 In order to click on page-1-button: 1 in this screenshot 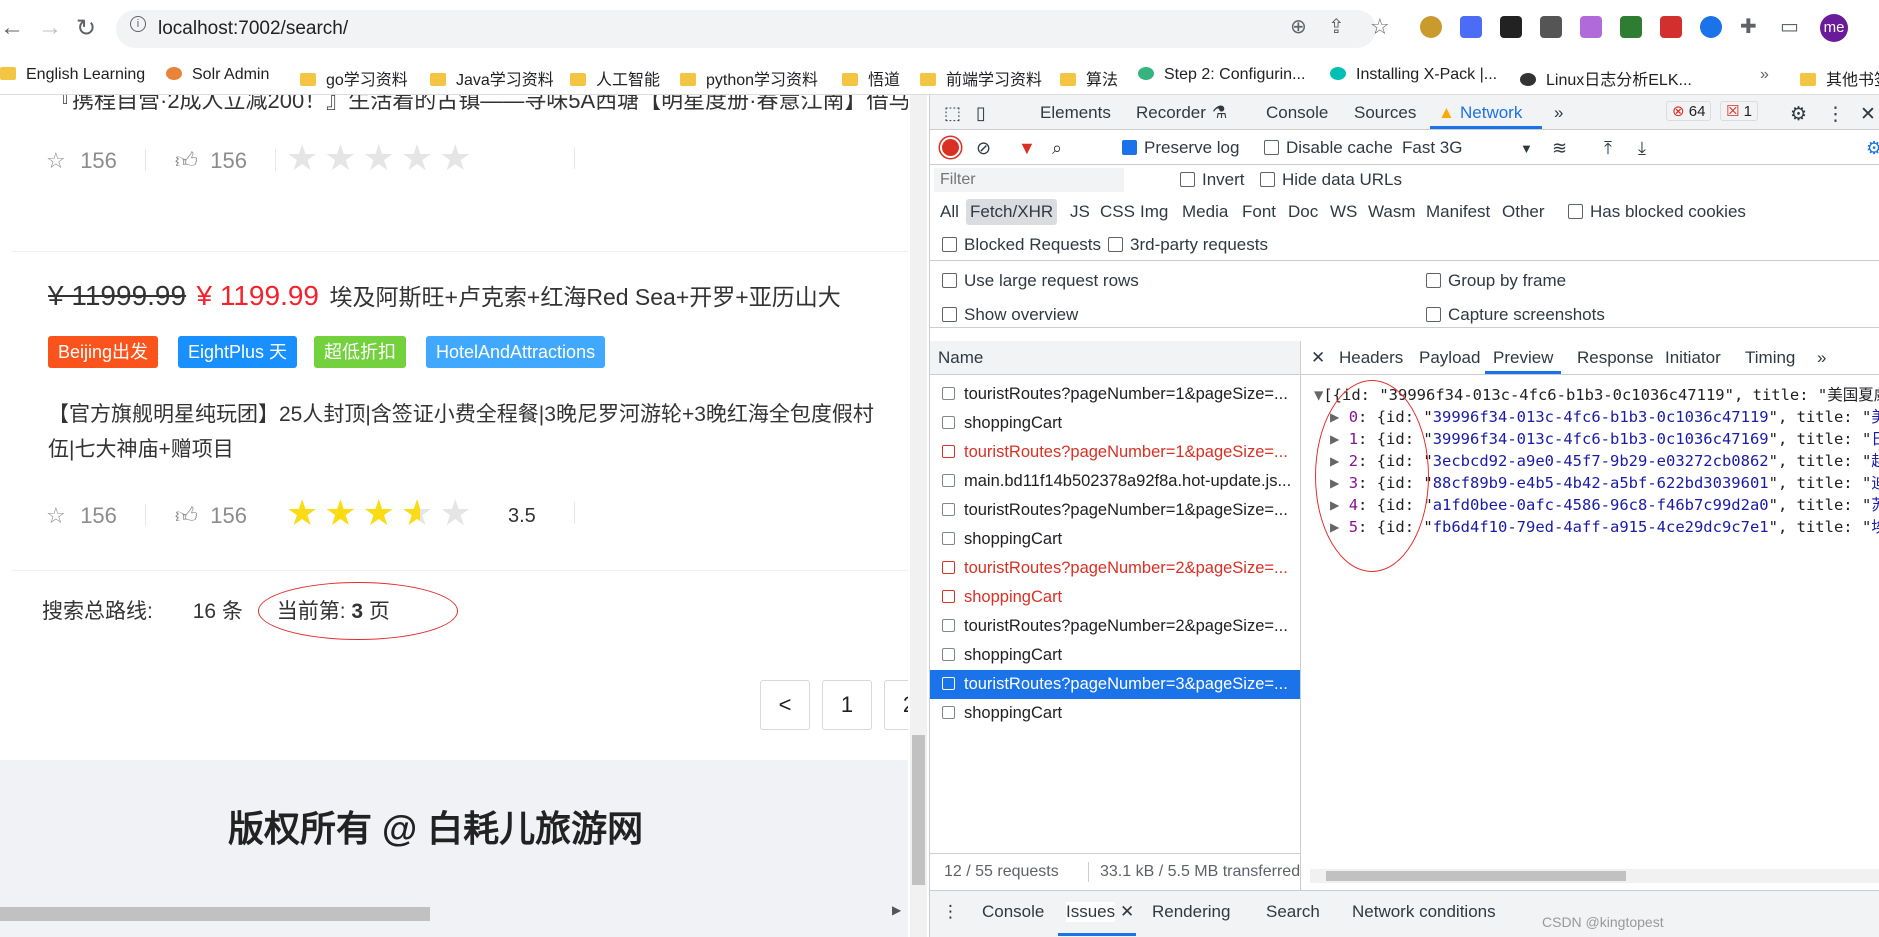, I will do `click(847, 705)`.